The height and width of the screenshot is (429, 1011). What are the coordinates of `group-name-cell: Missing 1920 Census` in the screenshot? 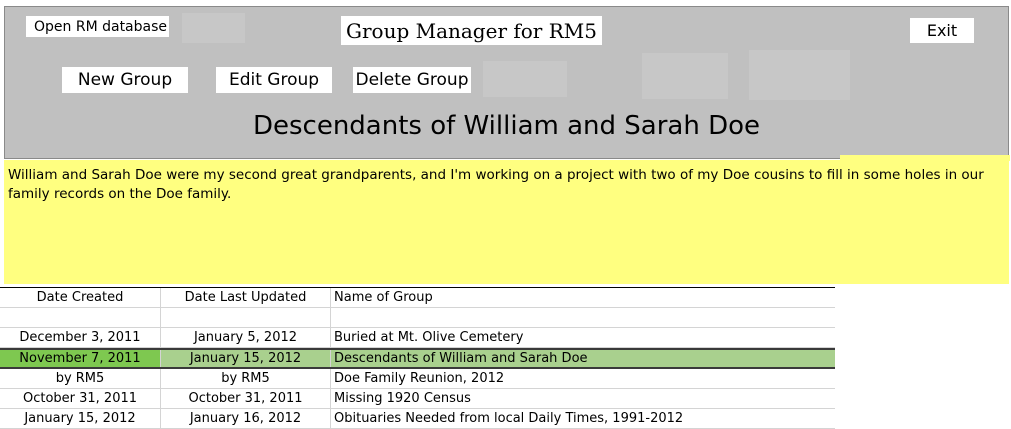 It's located at (402, 398).